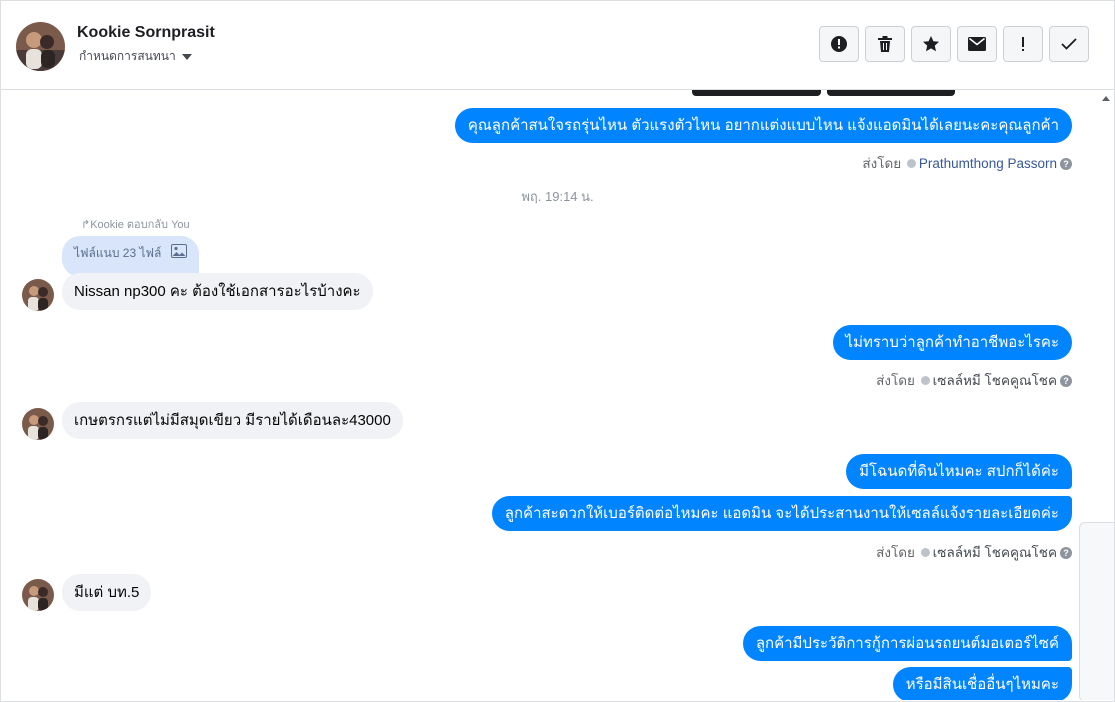 This screenshot has width=1115, height=702. What do you see at coordinates (954, 44) in the screenshot?
I see `header-actions` at bounding box center [954, 44].